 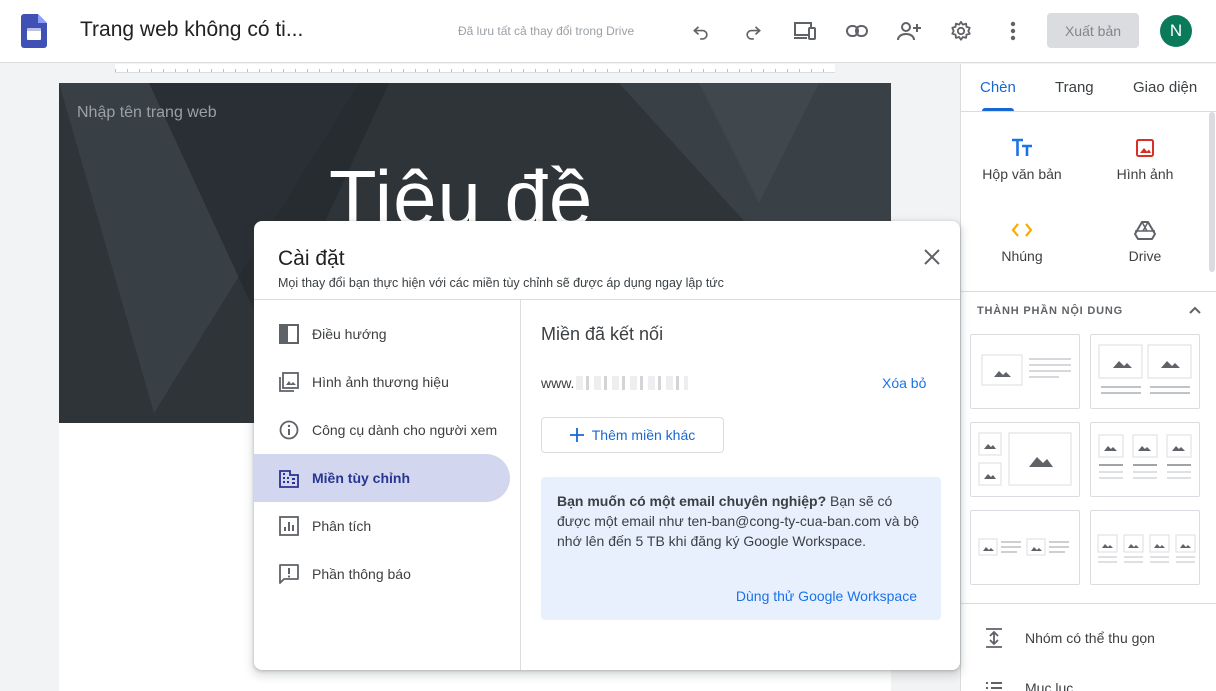 I want to click on settings-nav-navigation: Điều hướng, so click(x=382, y=334).